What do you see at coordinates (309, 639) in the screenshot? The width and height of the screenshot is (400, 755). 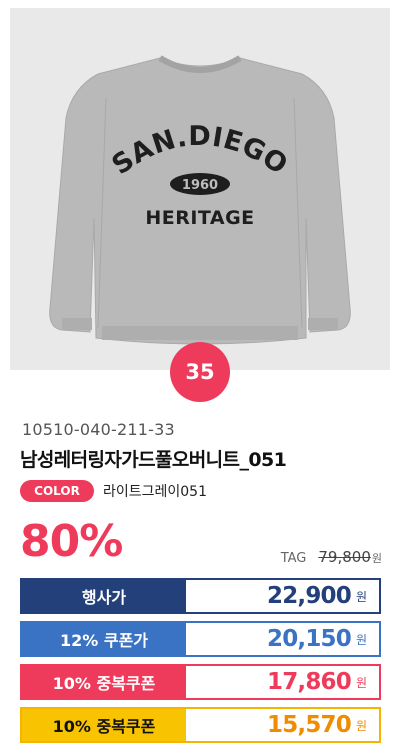 I see `price-amount: 20,150` at bounding box center [309, 639].